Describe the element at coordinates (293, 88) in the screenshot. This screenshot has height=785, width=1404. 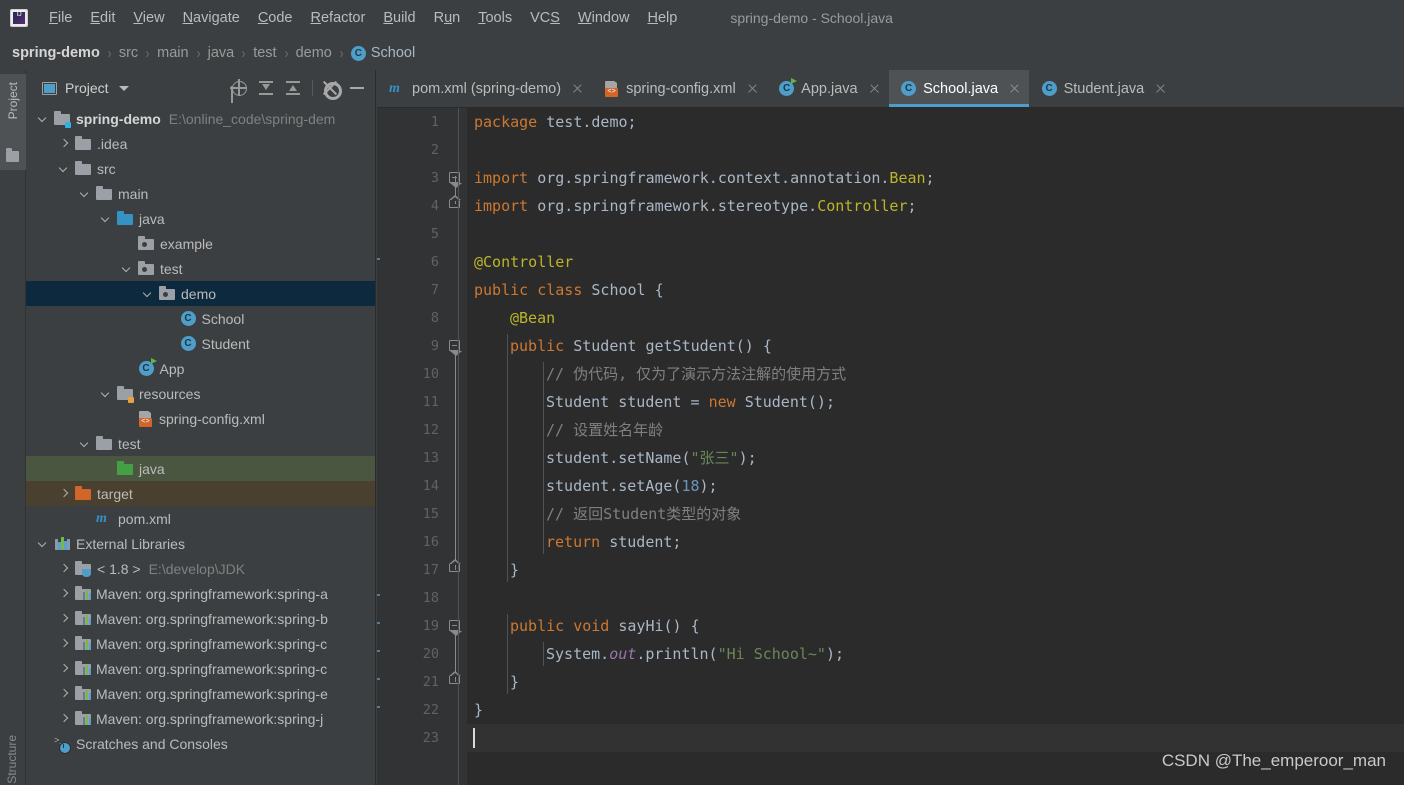
I see `collapse-all-icon` at that location.